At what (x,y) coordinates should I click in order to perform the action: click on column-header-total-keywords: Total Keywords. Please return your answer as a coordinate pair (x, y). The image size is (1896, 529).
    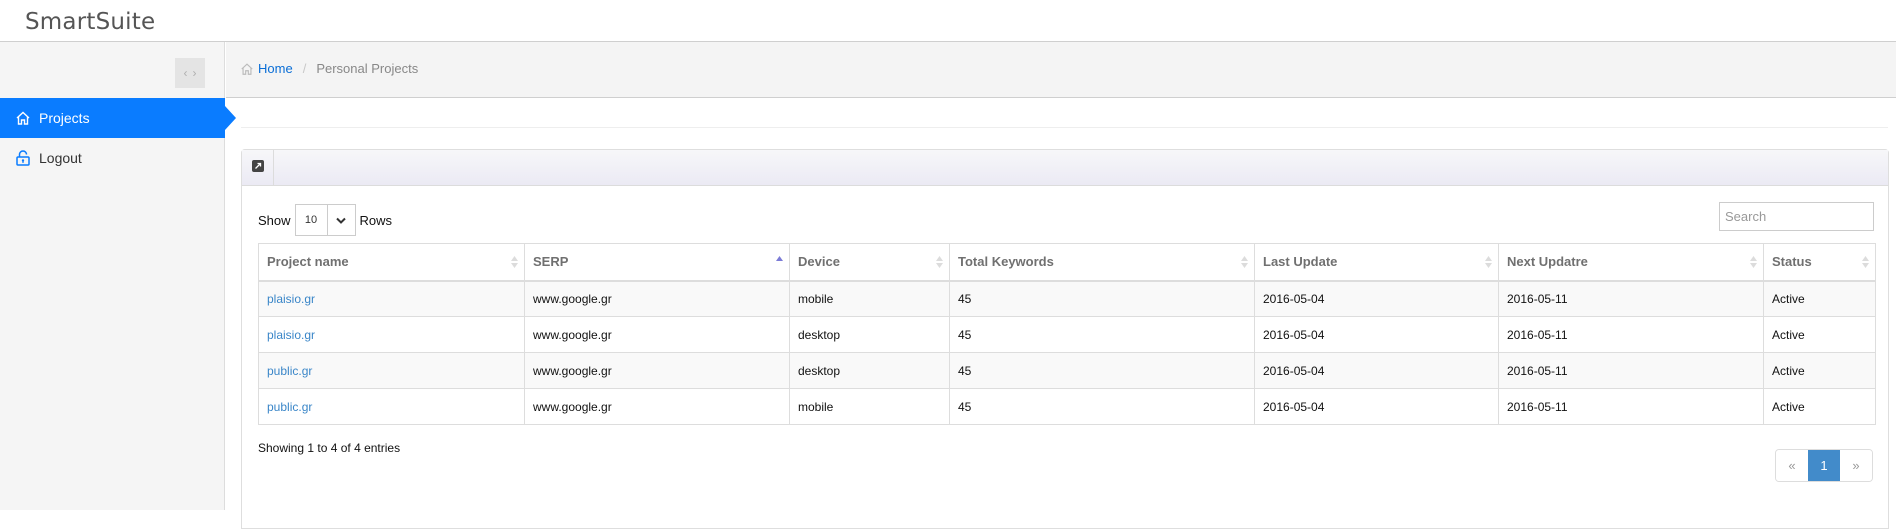
    Looking at the image, I should click on (1102, 262).